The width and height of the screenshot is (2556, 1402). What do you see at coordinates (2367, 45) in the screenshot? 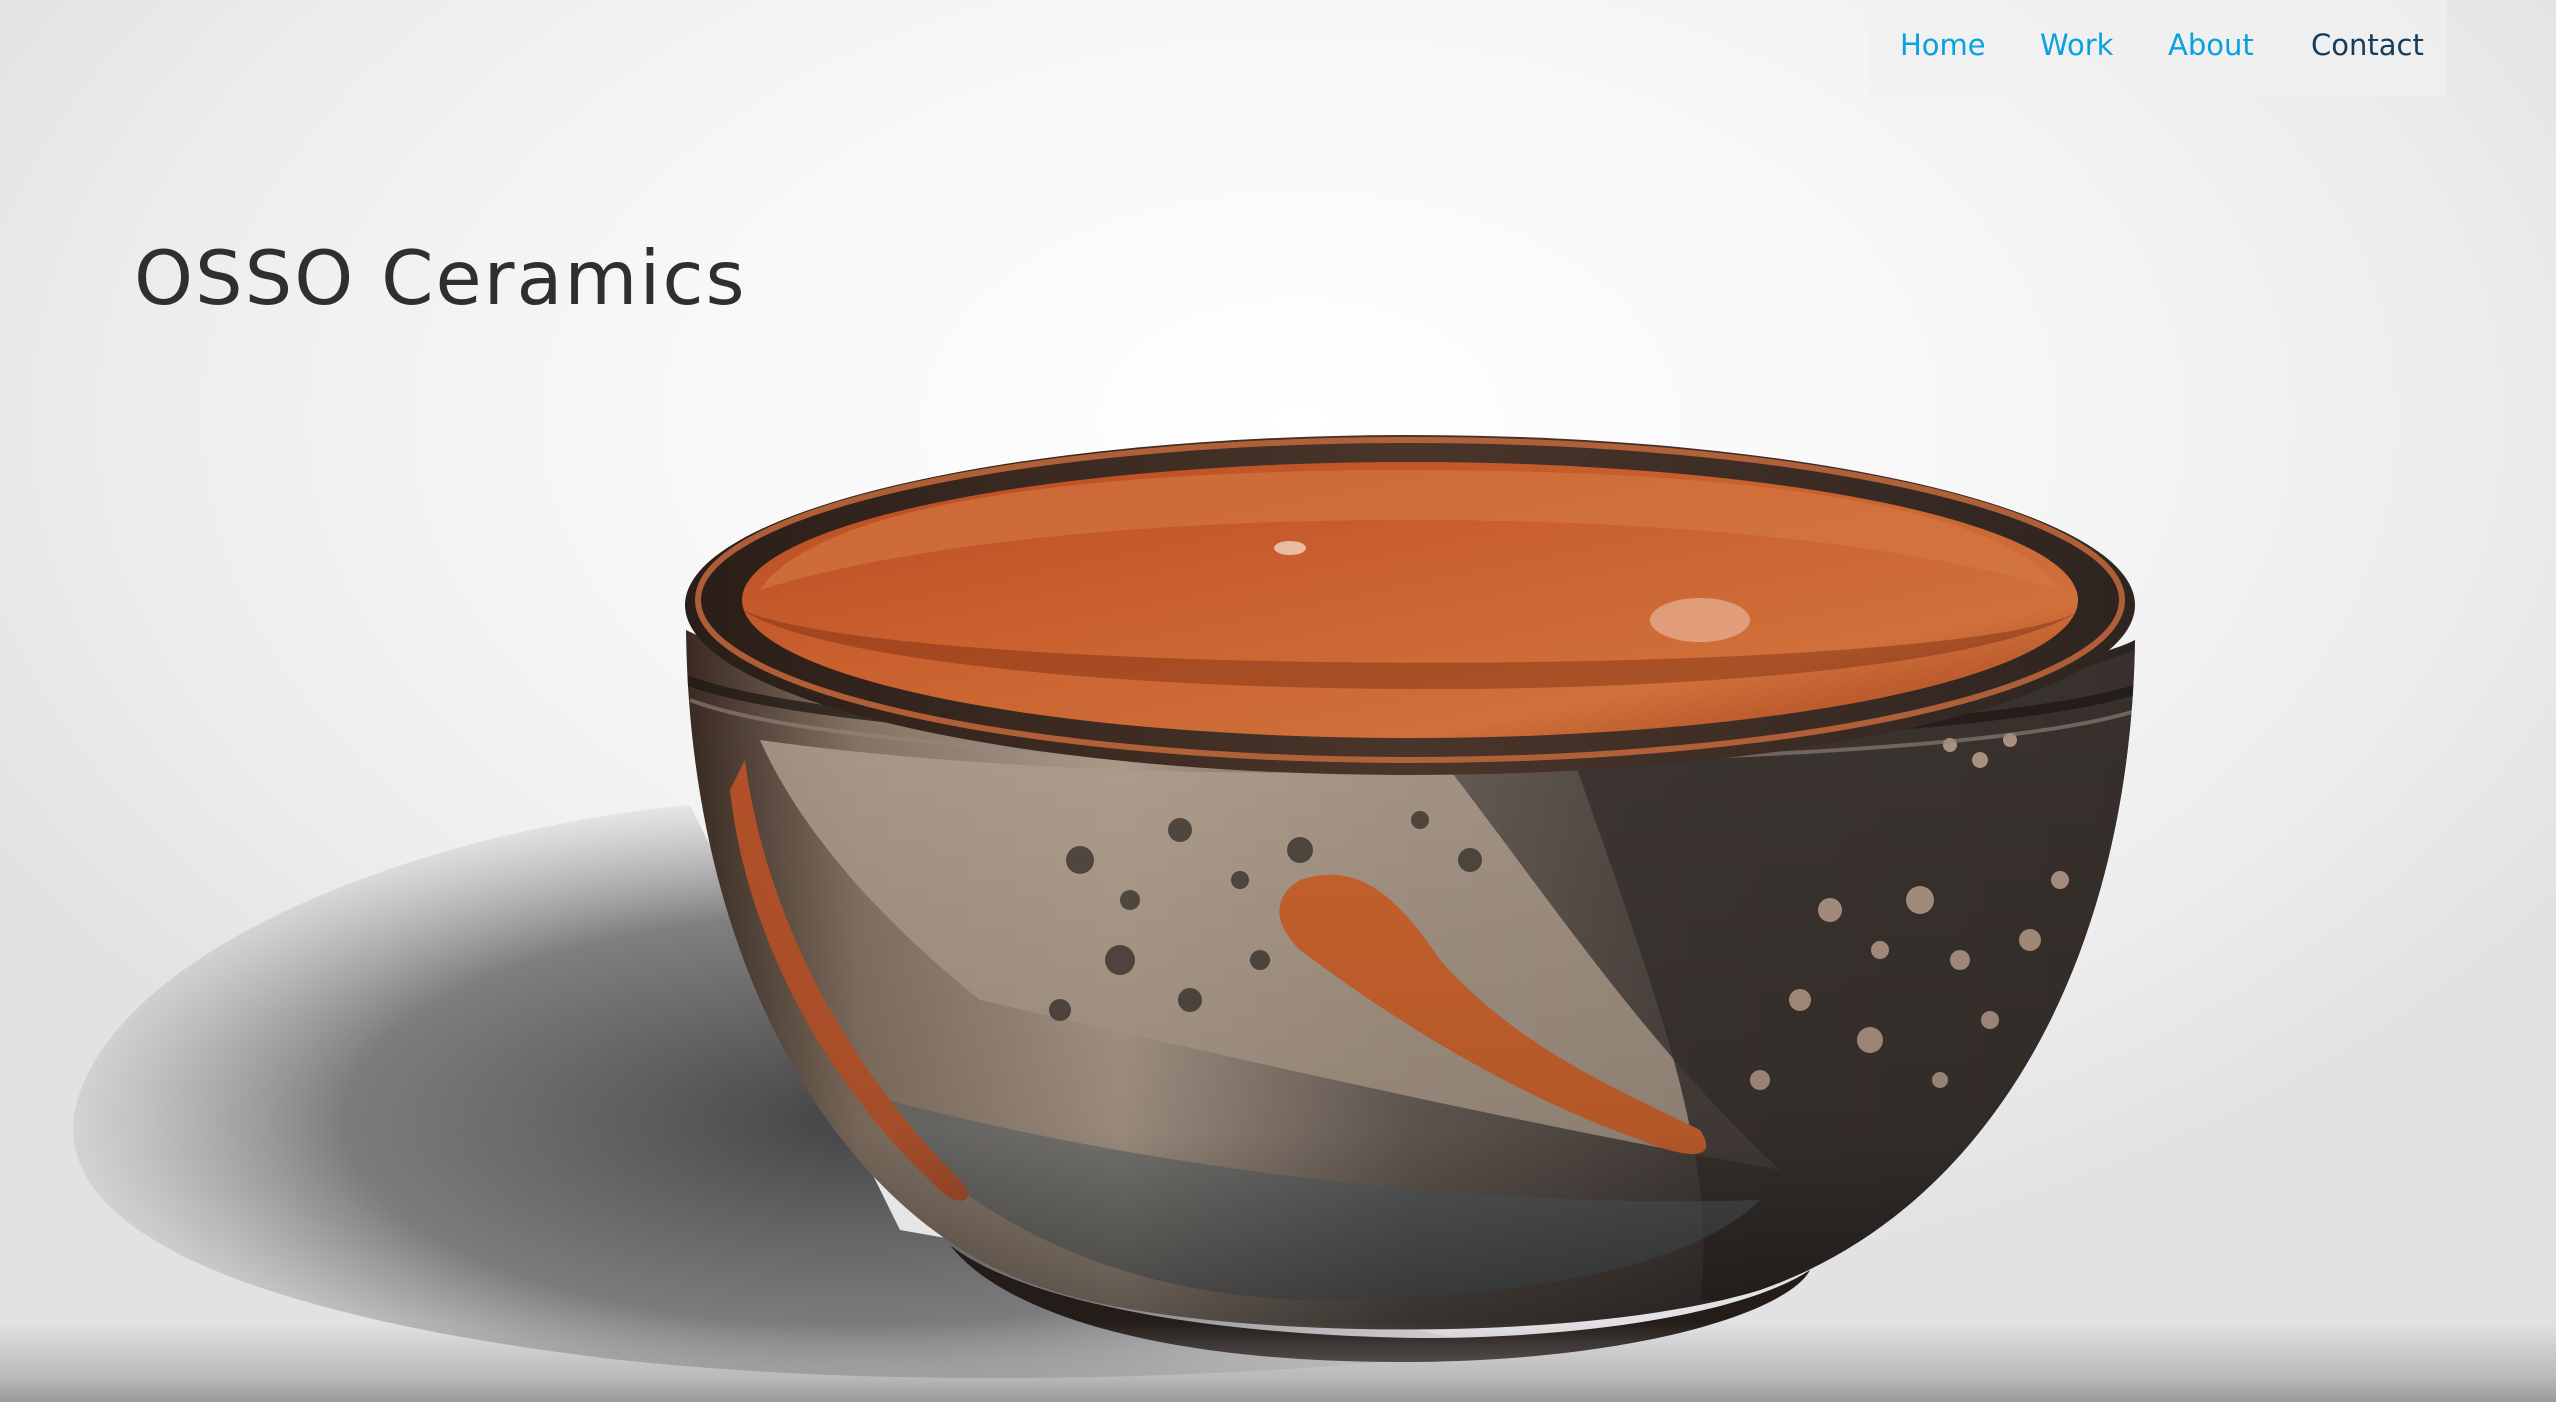
I see `nav-contact-link: Contact` at bounding box center [2367, 45].